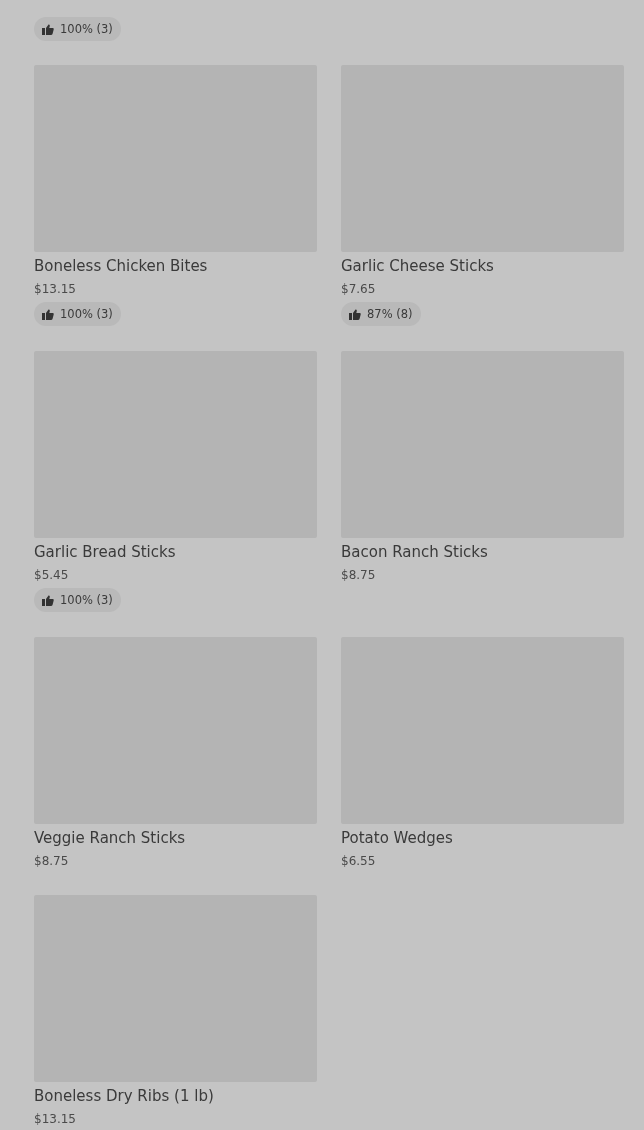  Describe the element at coordinates (381, 314) in the screenshot. I see `rating-badge: 87% (8)` at that location.